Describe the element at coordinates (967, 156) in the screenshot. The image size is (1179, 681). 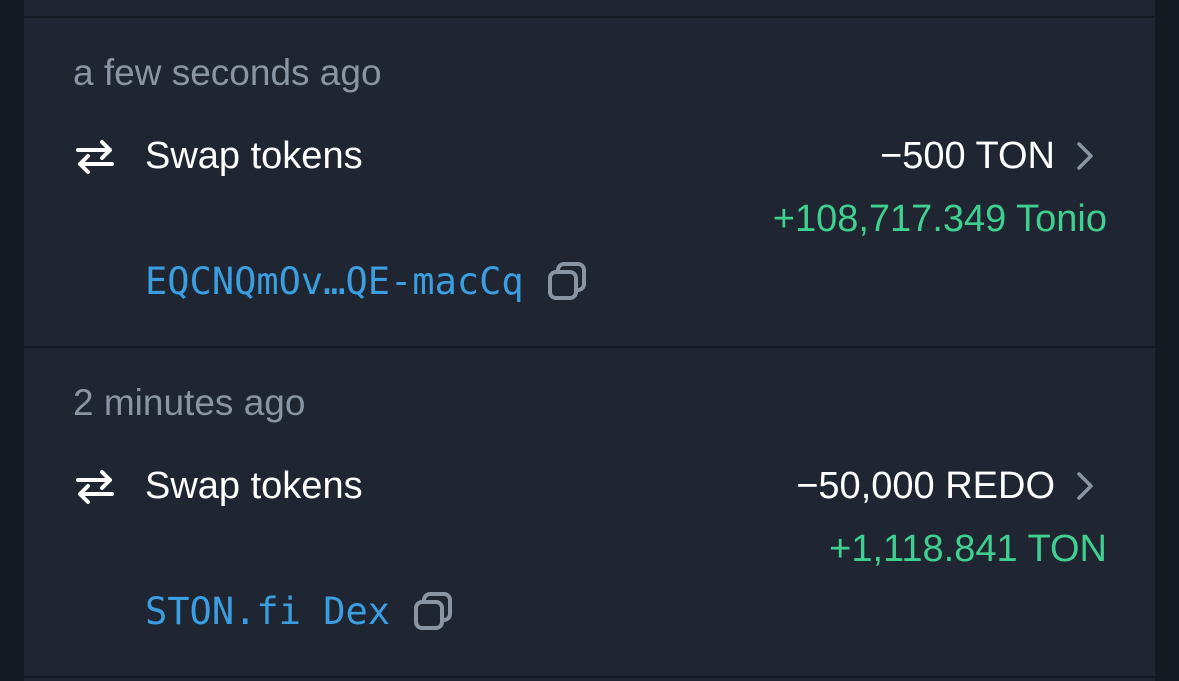
I see `outgoing-amount: −500 TON` at that location.